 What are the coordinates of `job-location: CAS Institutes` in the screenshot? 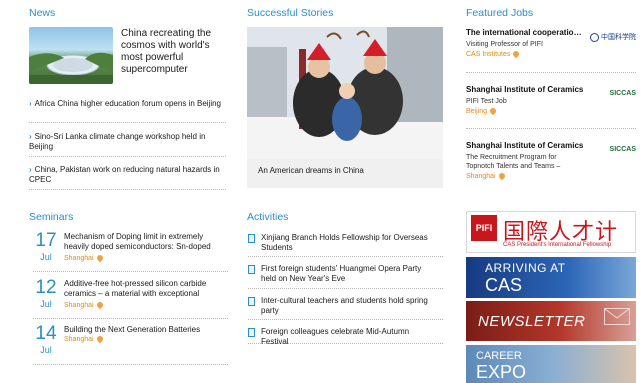 It's located at (551, 54).